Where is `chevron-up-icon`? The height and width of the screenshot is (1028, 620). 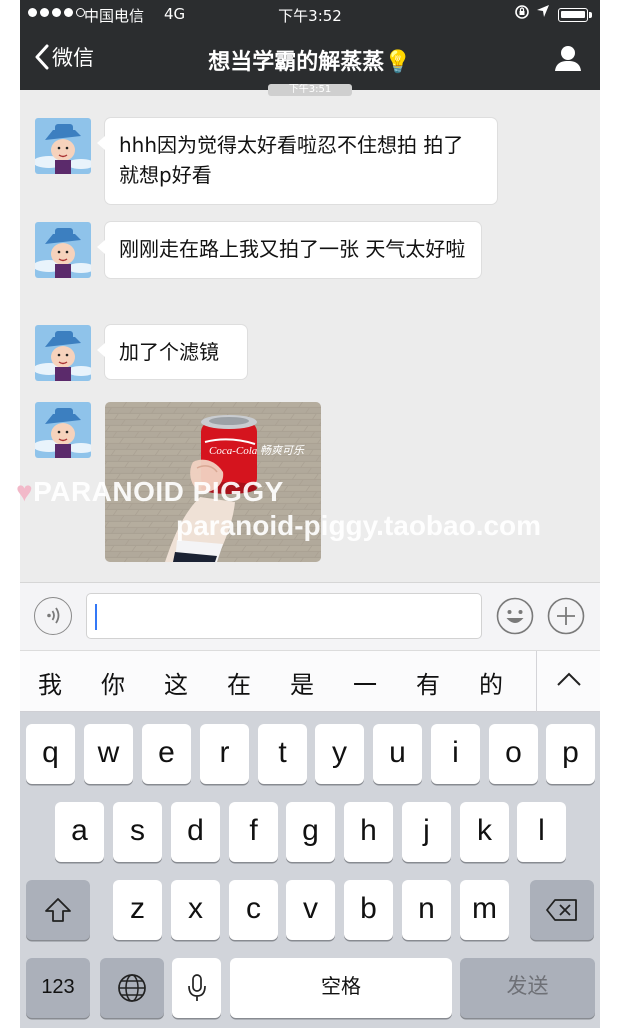
chevron-up-icon is located at coordinates (569, 679).